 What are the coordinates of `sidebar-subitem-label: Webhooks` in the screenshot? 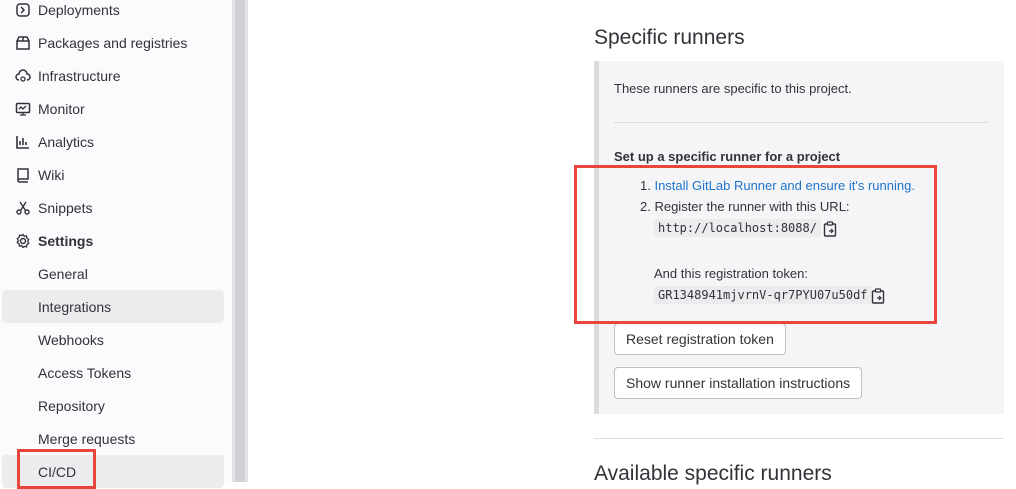 It's located at (71, 339).